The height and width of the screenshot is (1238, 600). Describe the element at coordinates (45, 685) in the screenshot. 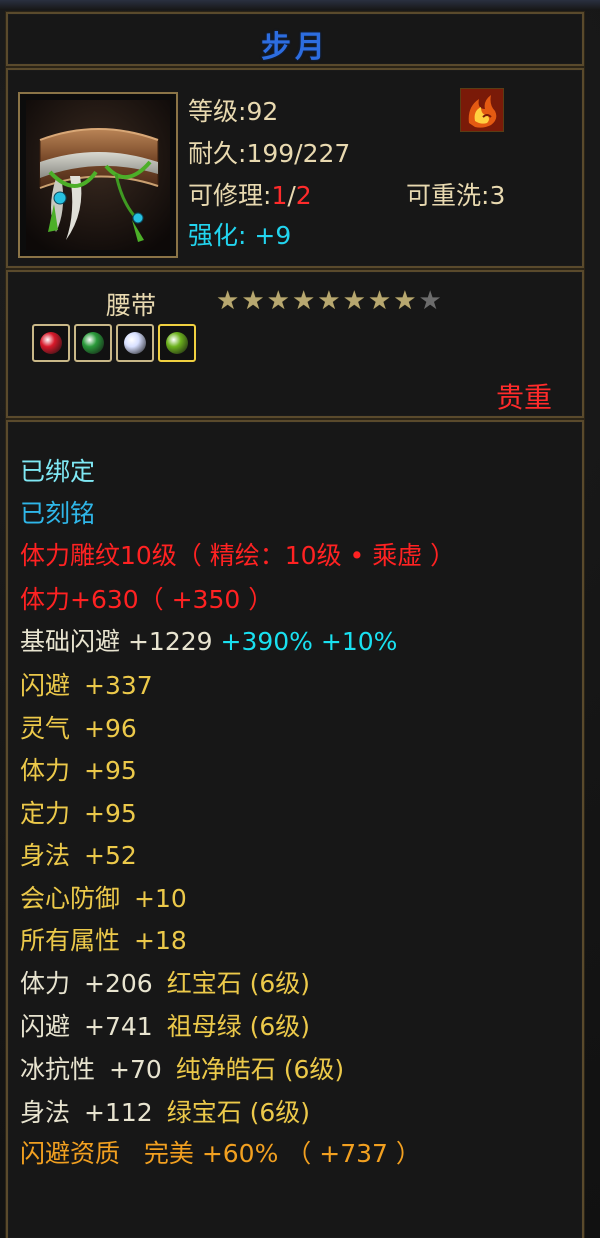

I see `attribute-label: 闪避` at that location.